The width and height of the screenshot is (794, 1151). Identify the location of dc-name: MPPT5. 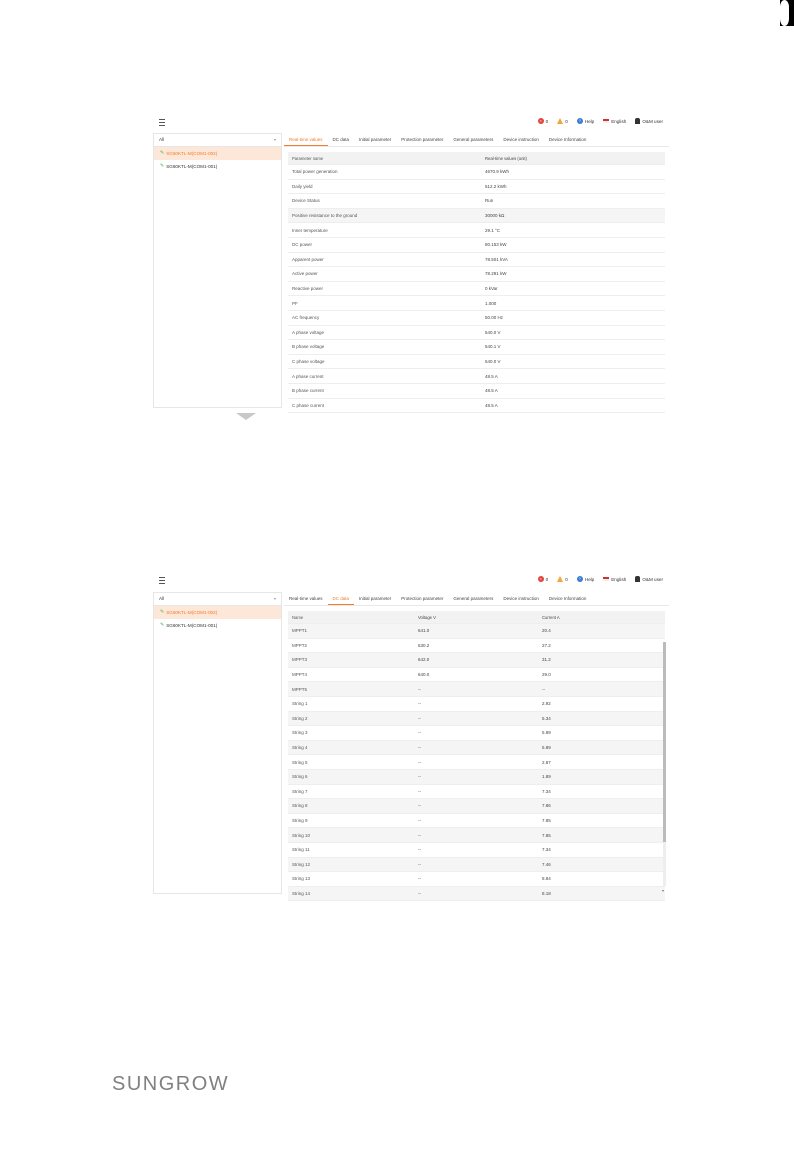
(300, 689).